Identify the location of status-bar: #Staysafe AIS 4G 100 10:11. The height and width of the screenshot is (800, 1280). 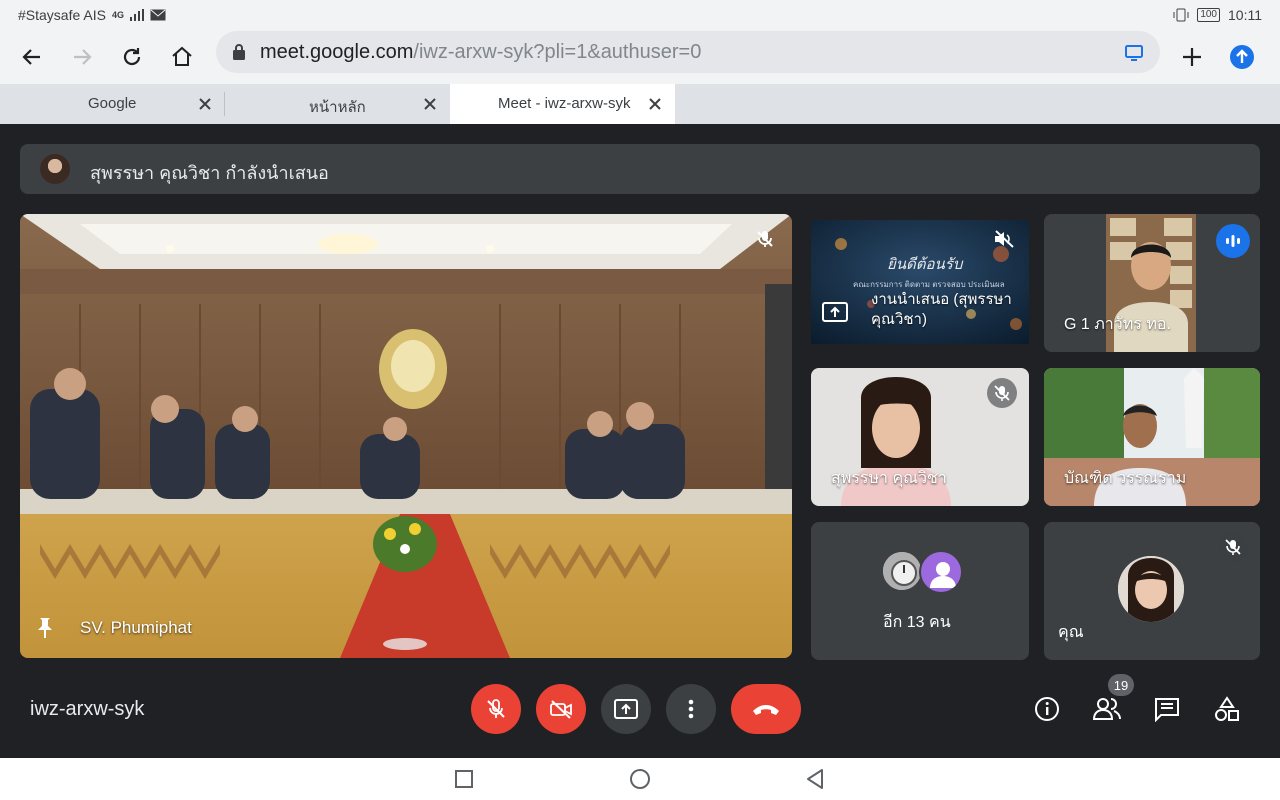
(640, 15).